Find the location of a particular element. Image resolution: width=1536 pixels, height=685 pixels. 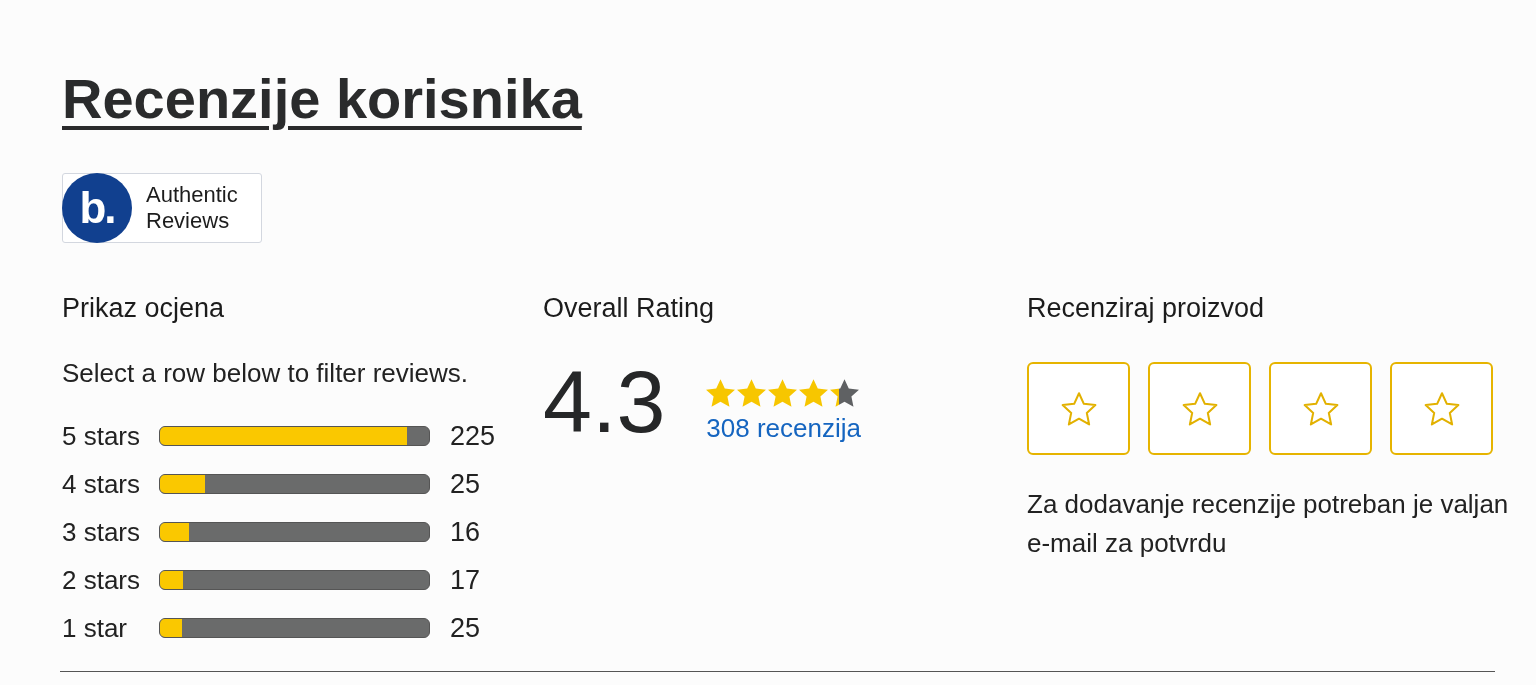

review-count: 225 is located at coordinates (473, 436).